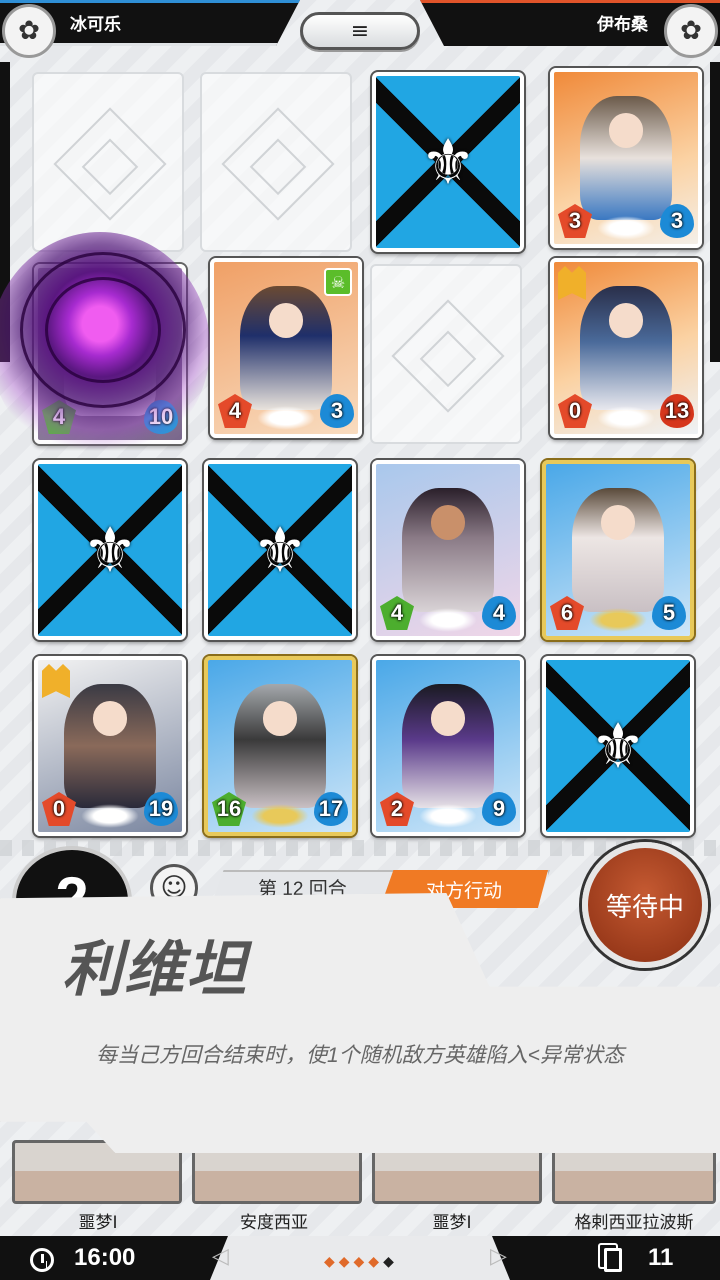 The height and width of the screenshot is (1280, 720). Describe the element at coordinates (498, 1256) in the screenshot. I see `chevron-right-icon: ▷` at that location.